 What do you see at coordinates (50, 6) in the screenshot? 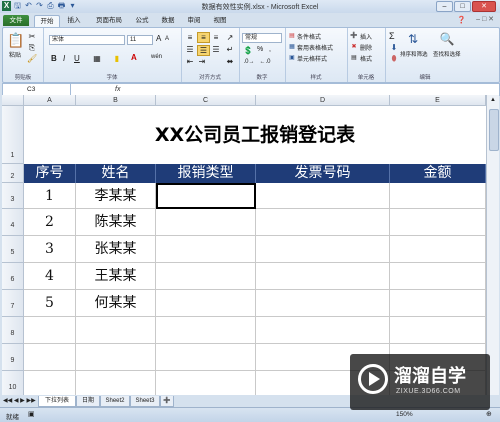
I see `print-preview-icon: ⎙` at bounding box center [50, 6].